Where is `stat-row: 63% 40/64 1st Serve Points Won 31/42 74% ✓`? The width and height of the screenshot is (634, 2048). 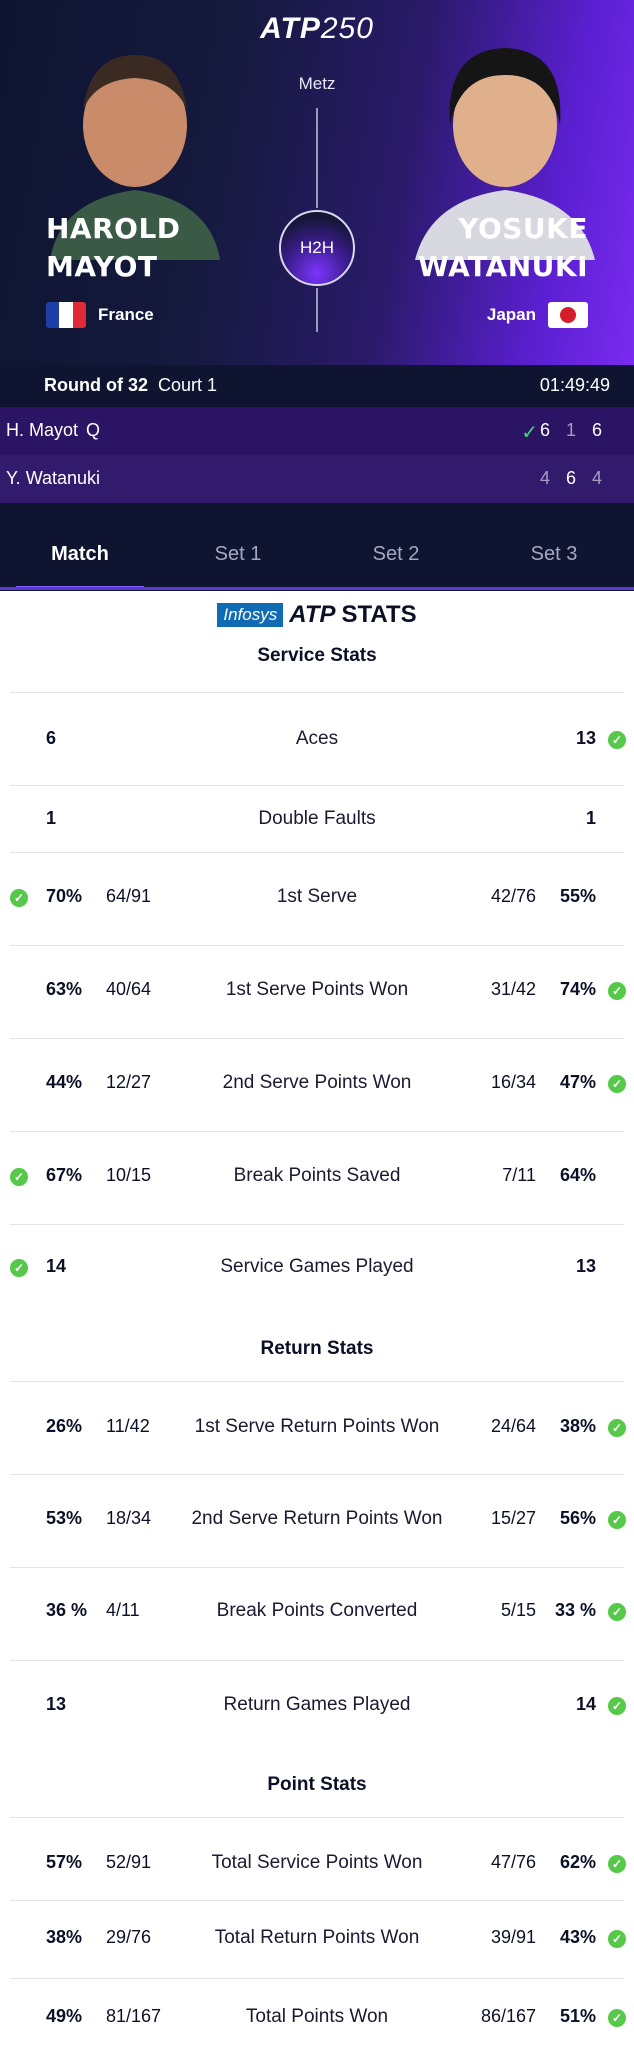 stat-row: 63% 40/64 1st Serve Points Won 31/42 74% ✓ is located at coordinates (318, 992).